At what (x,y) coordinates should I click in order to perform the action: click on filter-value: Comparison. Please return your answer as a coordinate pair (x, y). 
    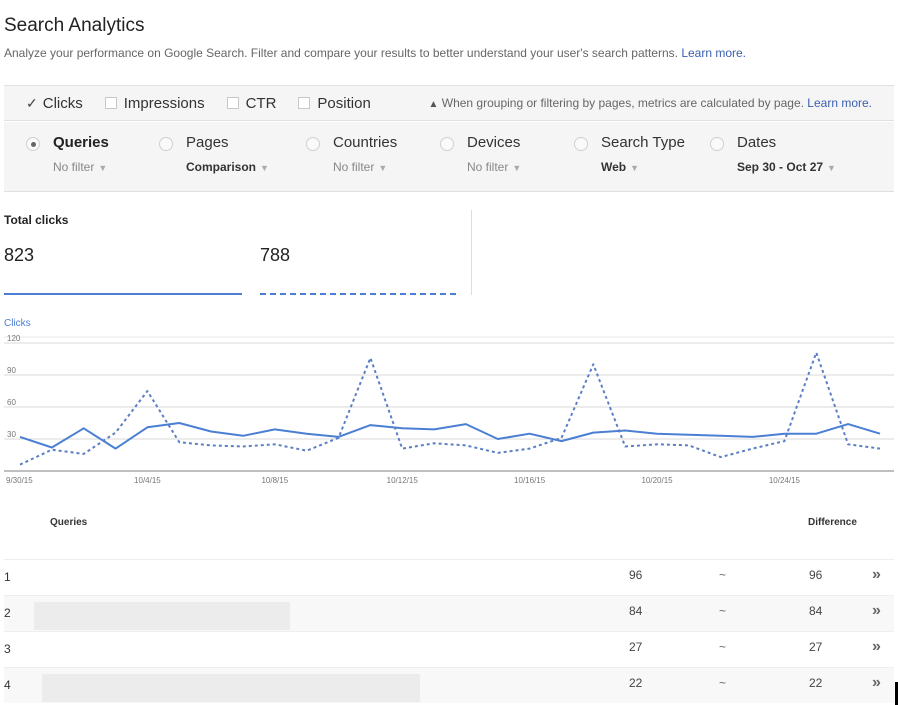
    Looking at the image, I should click on (221, 167).